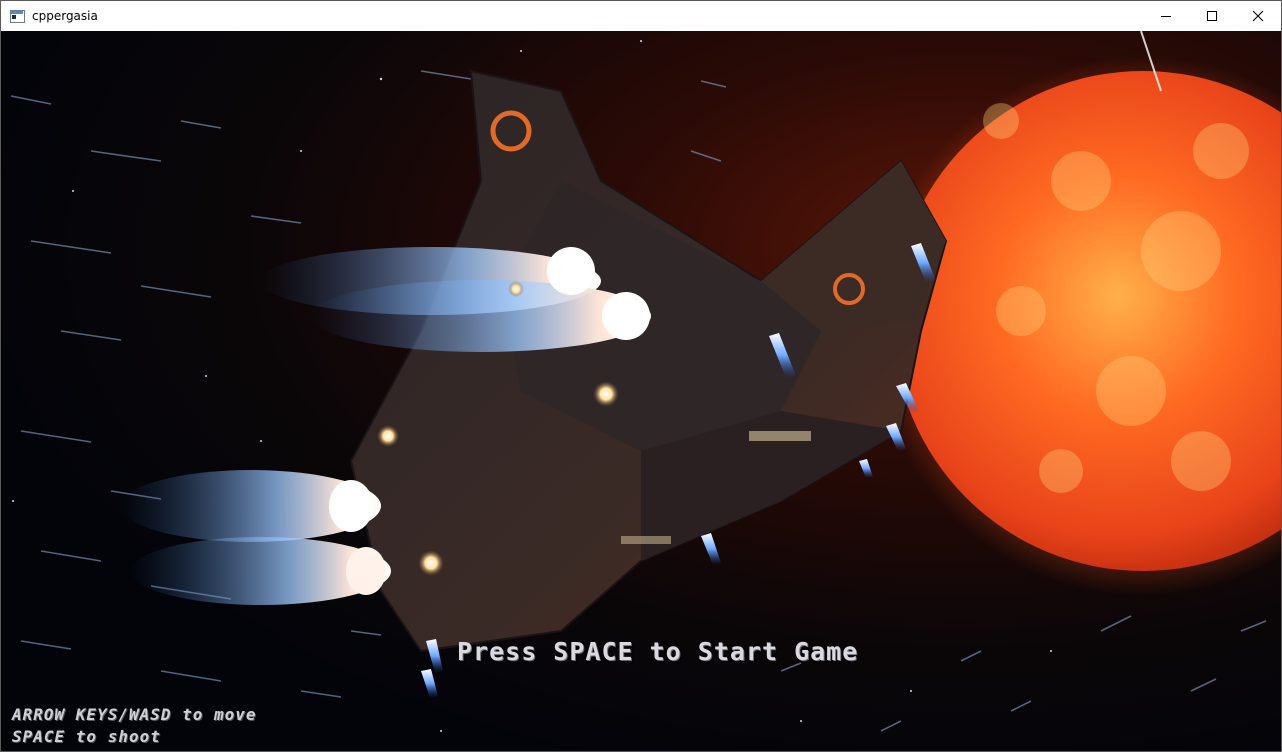  What do you see at coordinates (641, 16) in the screenshot?
I see `title-bar: cppergasia` at bounding box center [641, 16].